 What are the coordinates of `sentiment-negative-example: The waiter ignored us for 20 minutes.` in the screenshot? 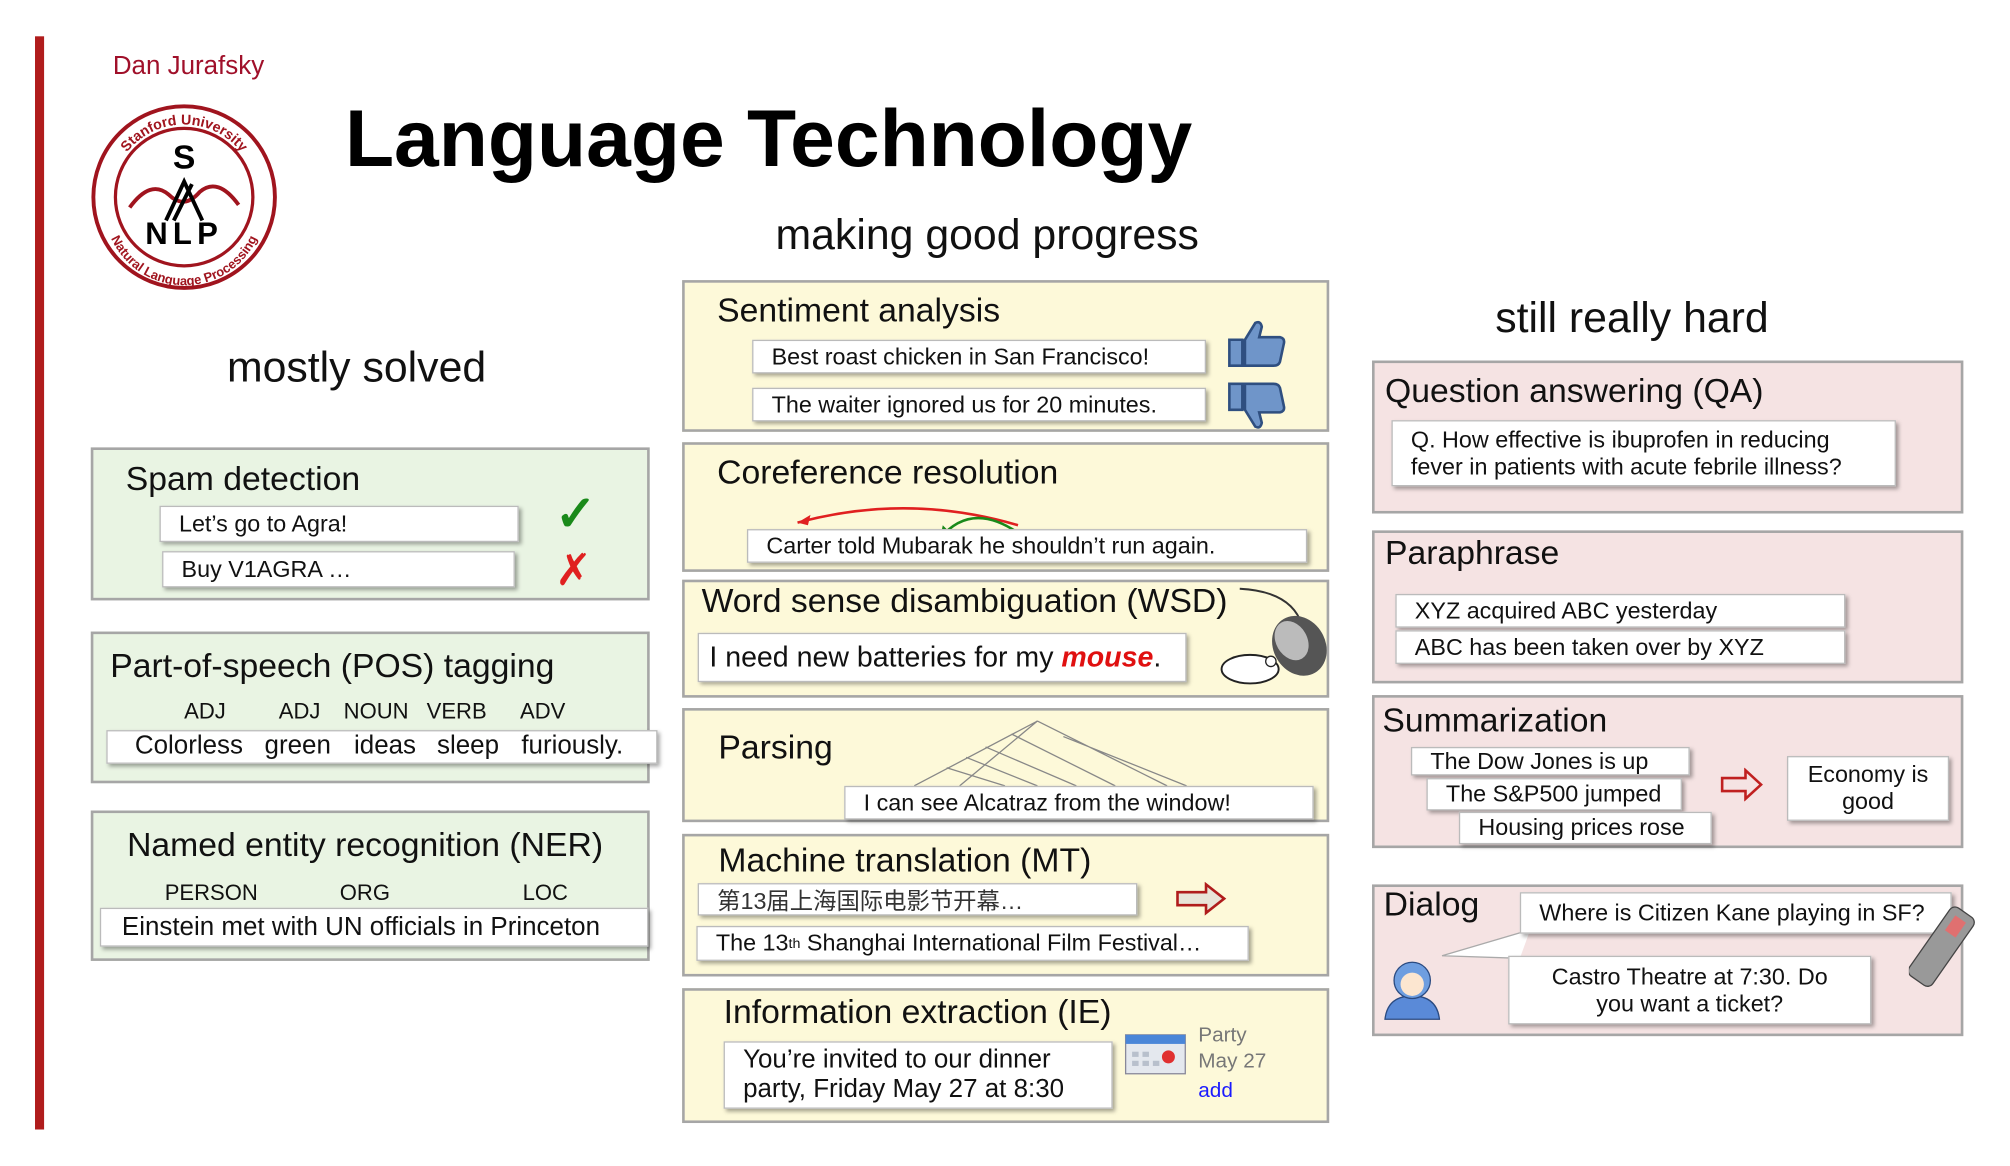 It's located at (979, 404).